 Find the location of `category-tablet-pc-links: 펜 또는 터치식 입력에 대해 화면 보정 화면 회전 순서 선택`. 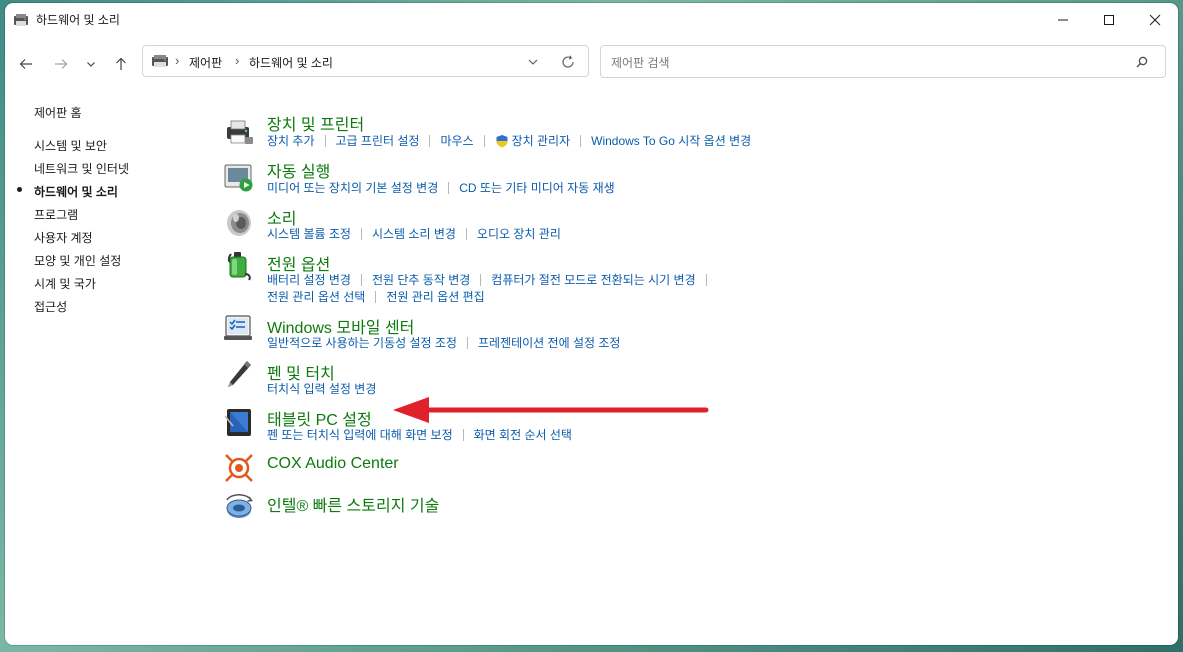

category-tablet-pc-links: 펜 또는 터치식 입력에 대해 화면 보정 화면 회전 순서 선택 is located at coordinates (419, 434).